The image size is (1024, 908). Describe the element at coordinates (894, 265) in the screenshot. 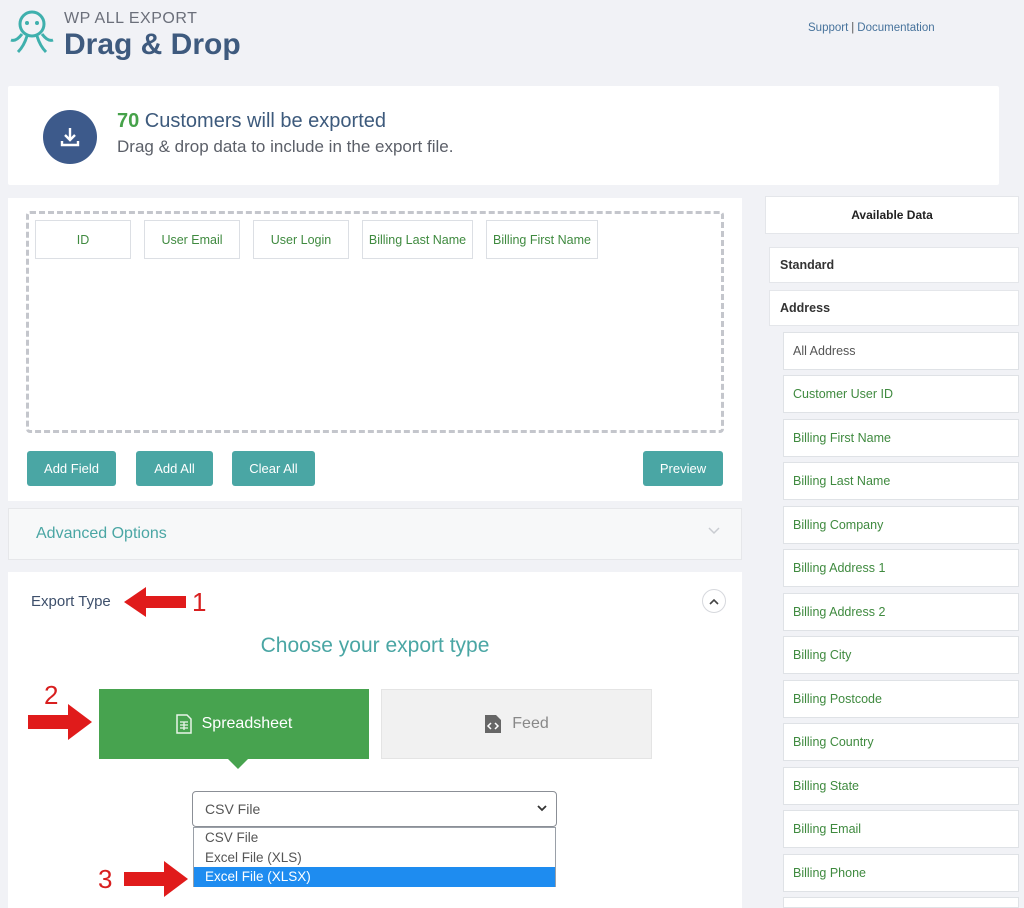

I see `section-standard: Standard` at that location.